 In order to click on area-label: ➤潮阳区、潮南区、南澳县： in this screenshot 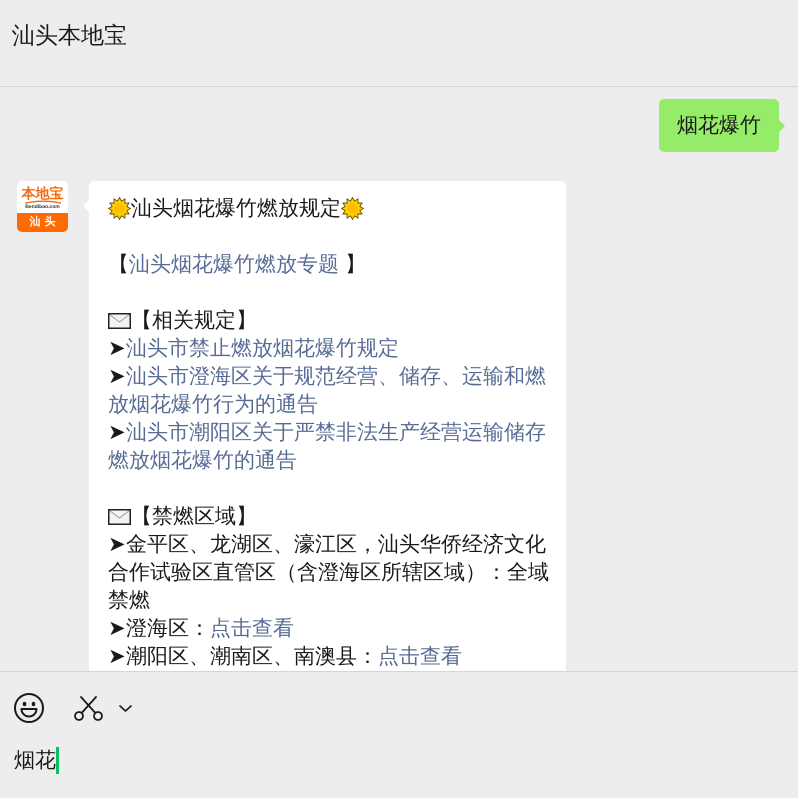, I will do `click(243, 656)`.